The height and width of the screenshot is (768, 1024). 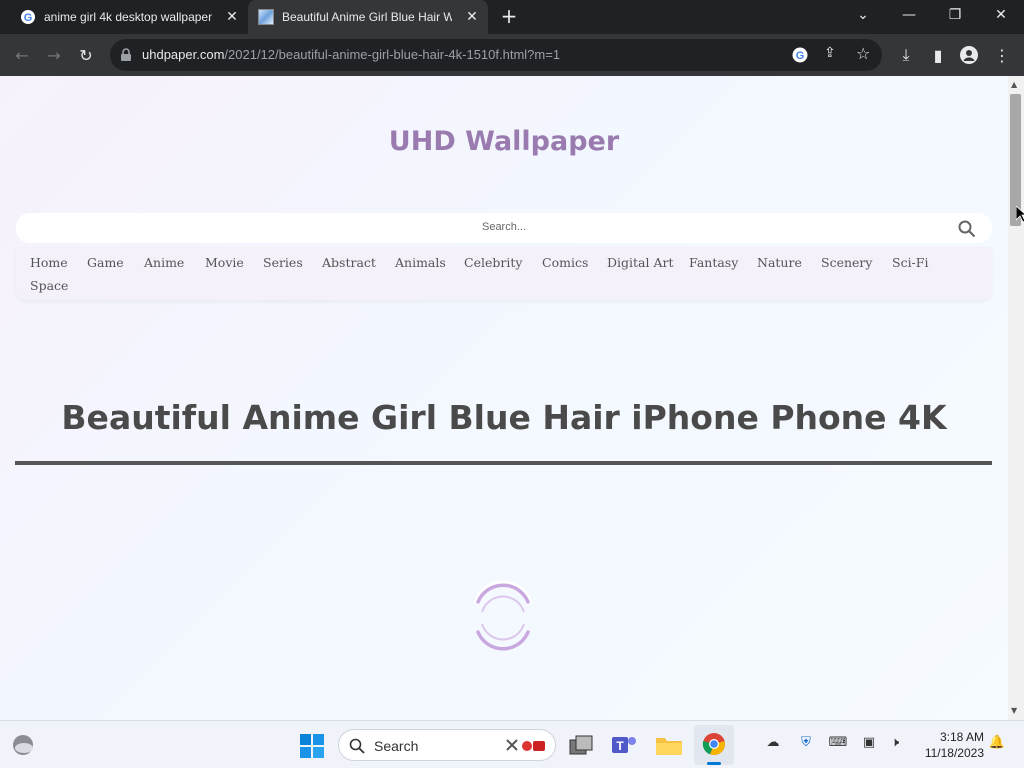 I want to click on menu-item-digital-art: Digital Art, so click(x=640, y=262).